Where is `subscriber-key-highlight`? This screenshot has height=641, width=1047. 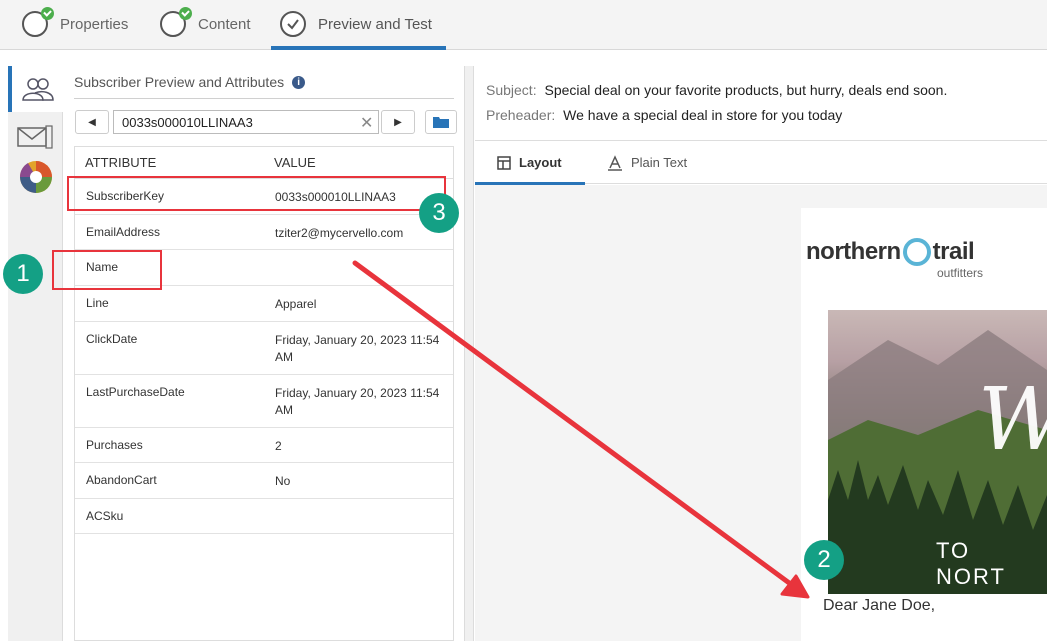 subscriber-key-highlight is located at coordinates (256, 193).